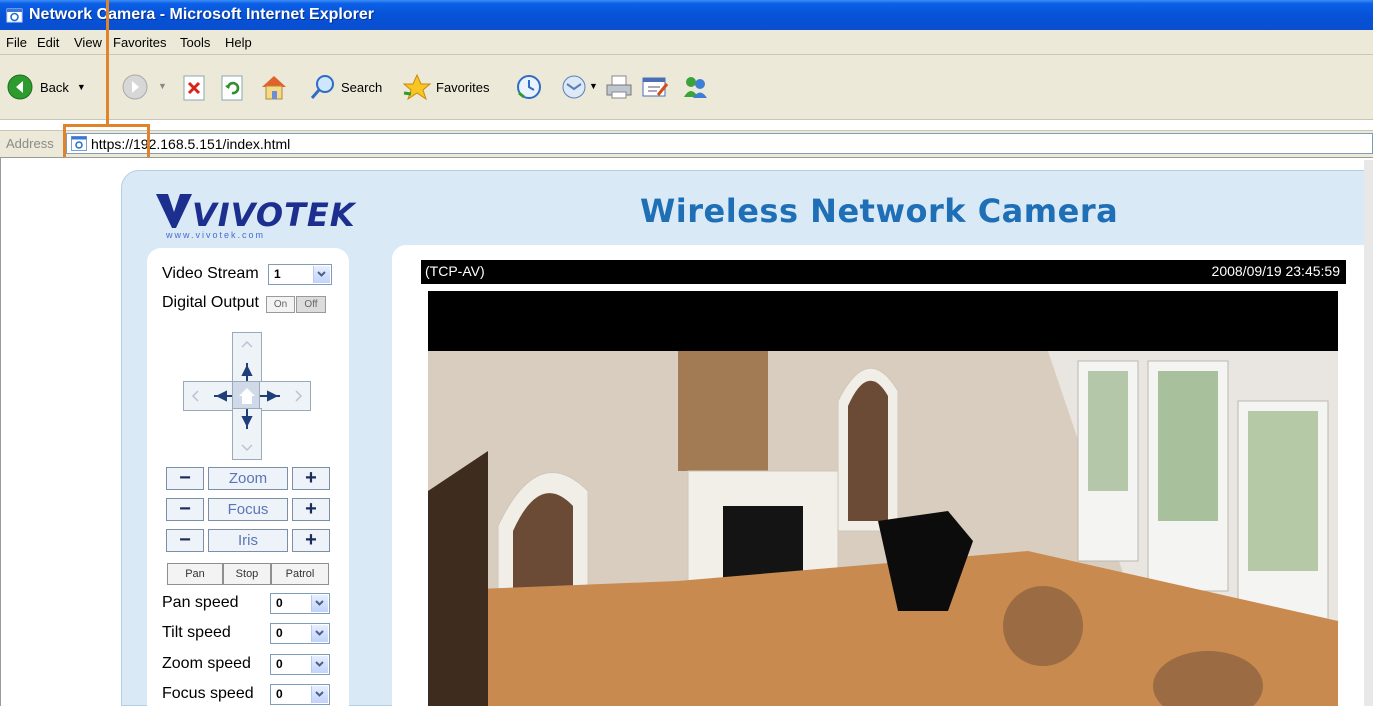 This screenshot has height=718, width=1373. What do you see at coordinates (362, 87) in the screenshot?
I see `search-label: Search` at bounding box center [362, 87].